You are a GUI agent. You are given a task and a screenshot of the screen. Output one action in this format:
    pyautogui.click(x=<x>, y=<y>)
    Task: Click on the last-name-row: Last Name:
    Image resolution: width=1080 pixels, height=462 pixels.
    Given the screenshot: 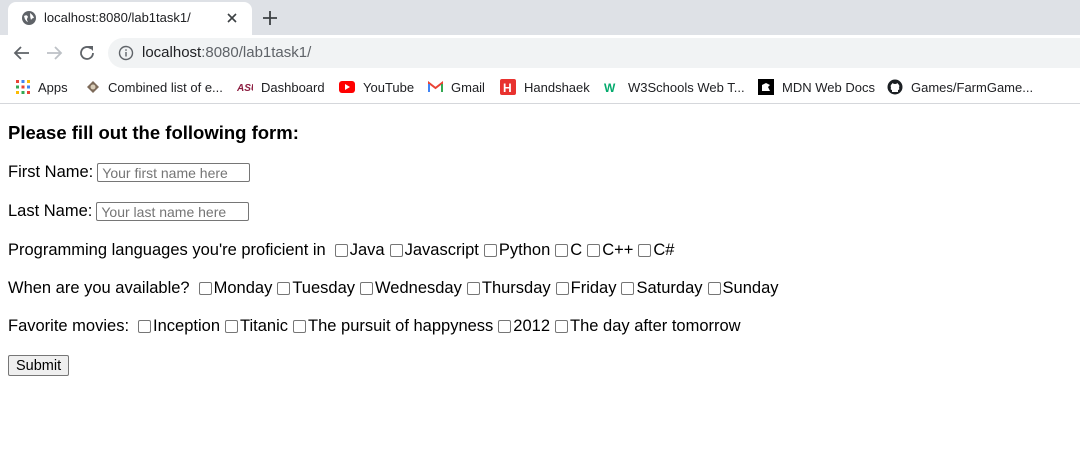 What is the action you would take?
    pyautogui.click(x=129, y=211)
    